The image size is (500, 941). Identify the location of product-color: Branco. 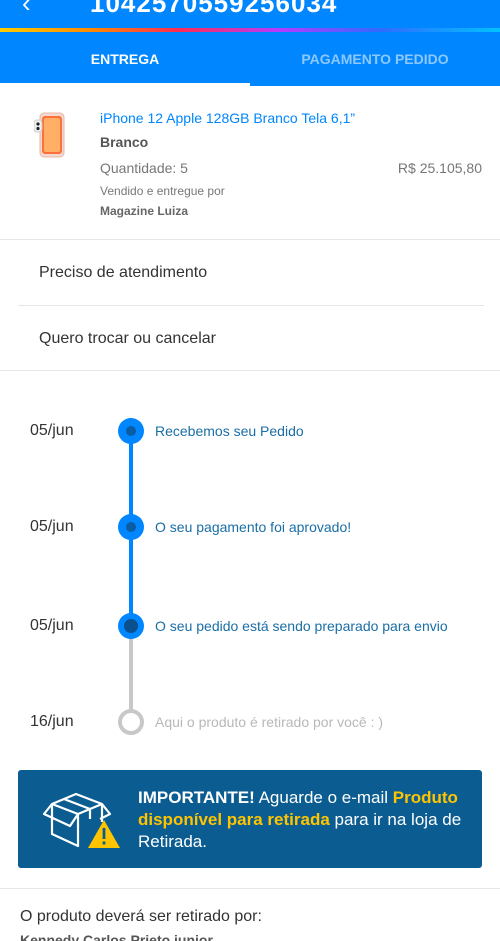
(124, 142).